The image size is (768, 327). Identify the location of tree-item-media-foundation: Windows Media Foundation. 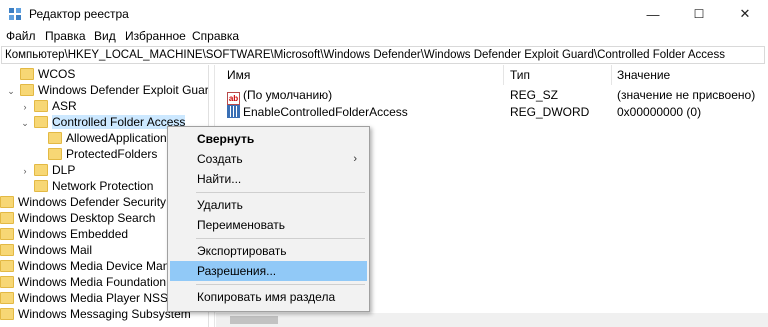
(83, 282).